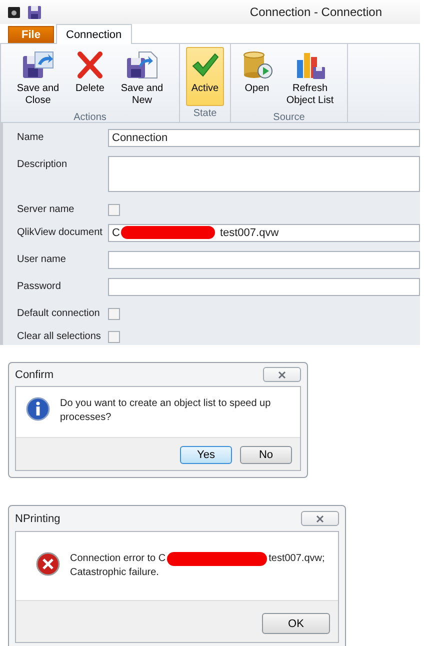 The height and width of the screenshot is (646, 431). I want to click on dialog-title: Confirm, so click(34, 374).